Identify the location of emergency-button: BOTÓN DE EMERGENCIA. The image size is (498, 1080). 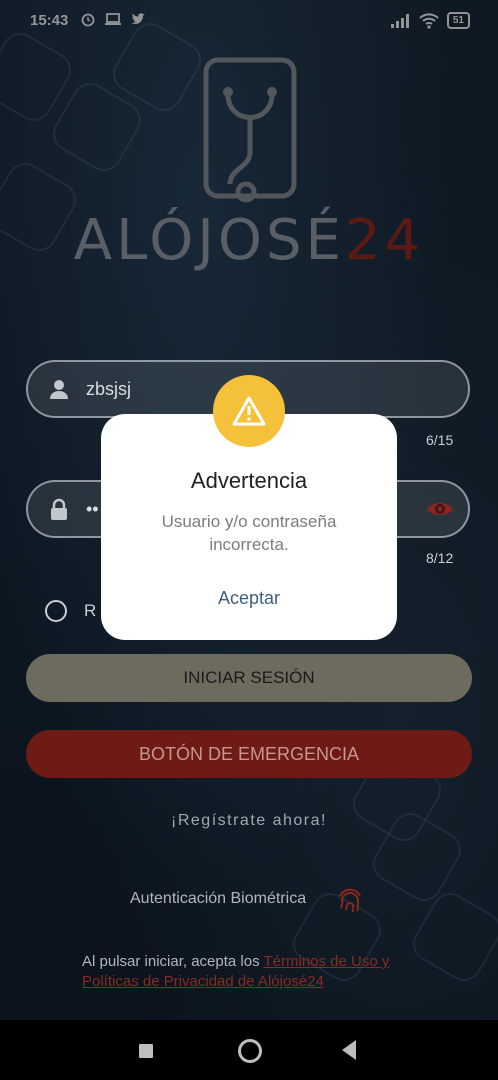
(249, 754).